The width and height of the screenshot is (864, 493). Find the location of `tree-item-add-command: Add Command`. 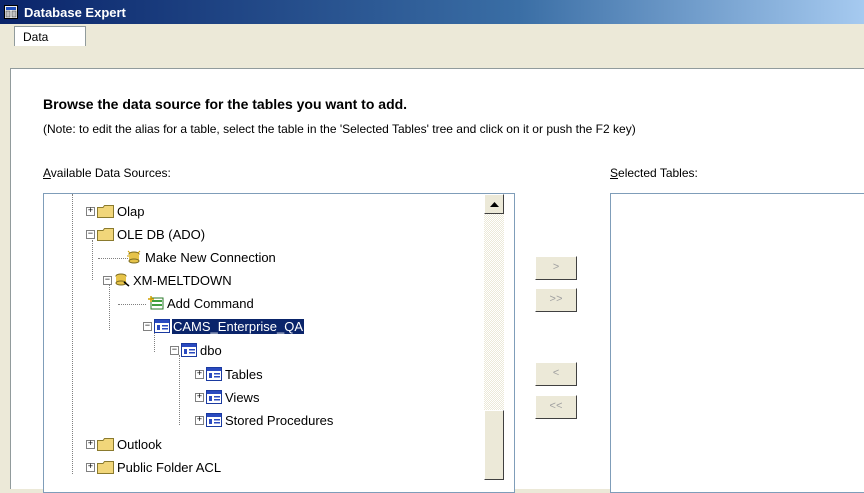

tree-item-add-command: Add Command is located at coordinates (201, 303).